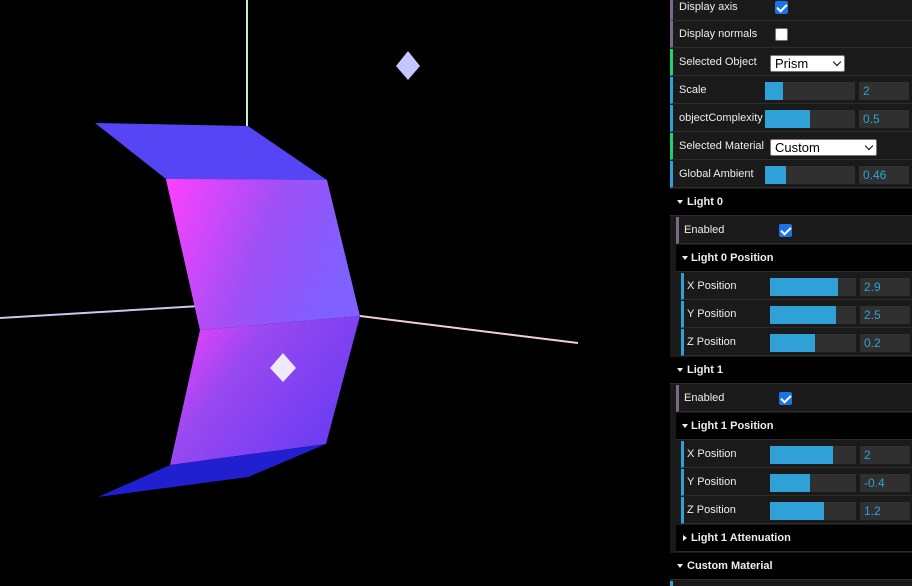 Image resolution: width=912 pixels, height=586 pixels. Describe the element at coordinates (885, 511) in the screenshot. I see `light-1-z-input: 1.2` at that location.